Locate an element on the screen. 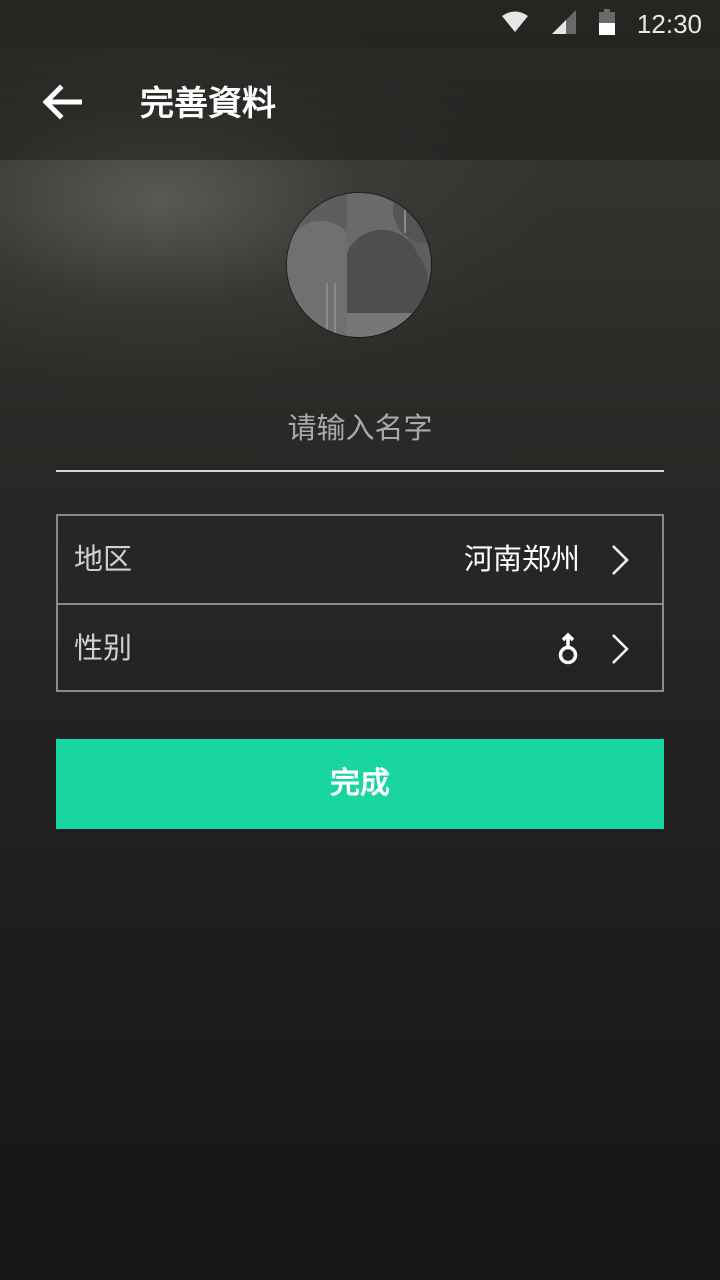 The image size is (720, 1280). back-button is located at coordinates (62, 104).